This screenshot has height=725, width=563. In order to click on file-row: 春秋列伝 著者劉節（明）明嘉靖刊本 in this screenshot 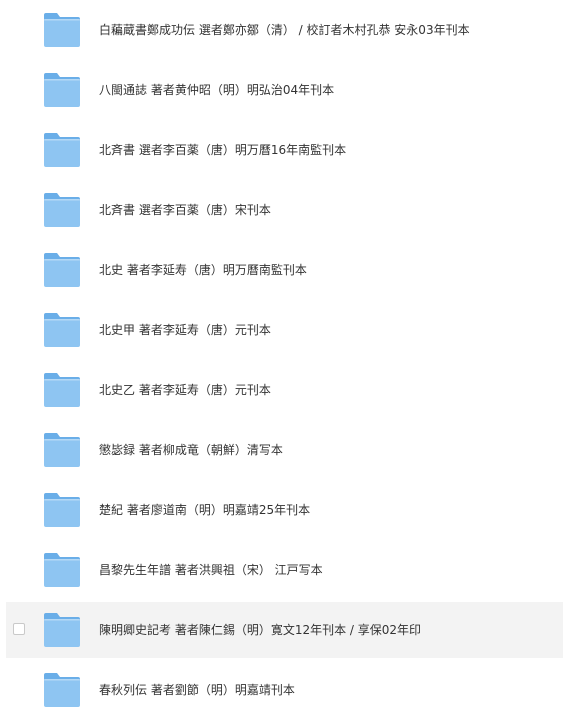, I will do `click(284, 690)`.